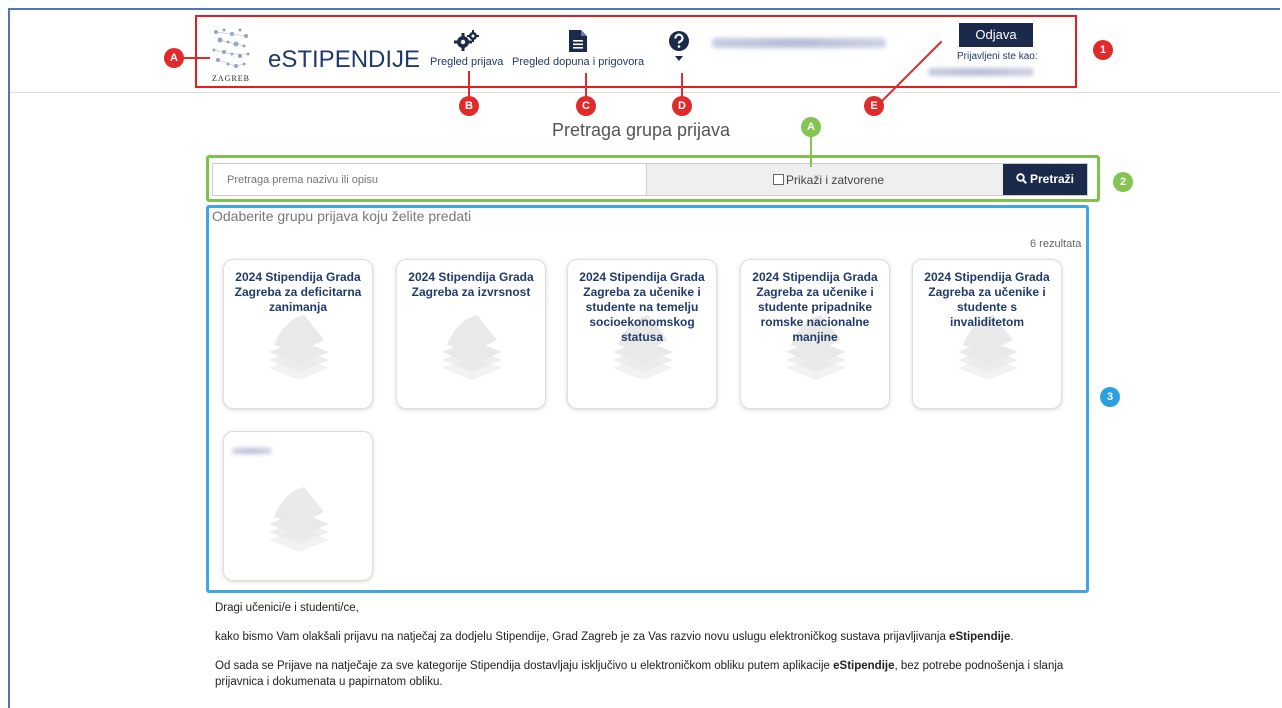 The image size is (1282, 708). Describe the element at coordinates (1103, 50) in the screenshot. I see `annotation-badge: 1` at that location.